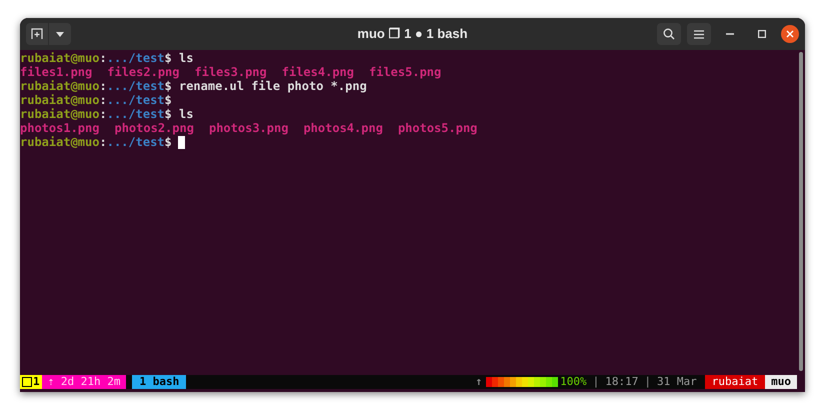 The height and width of the screenshot is (412, 825). What do you see at coordinates (405, 72) in the screenshot?
I see `file-name: files5.png` at bounding box center [405, 72].